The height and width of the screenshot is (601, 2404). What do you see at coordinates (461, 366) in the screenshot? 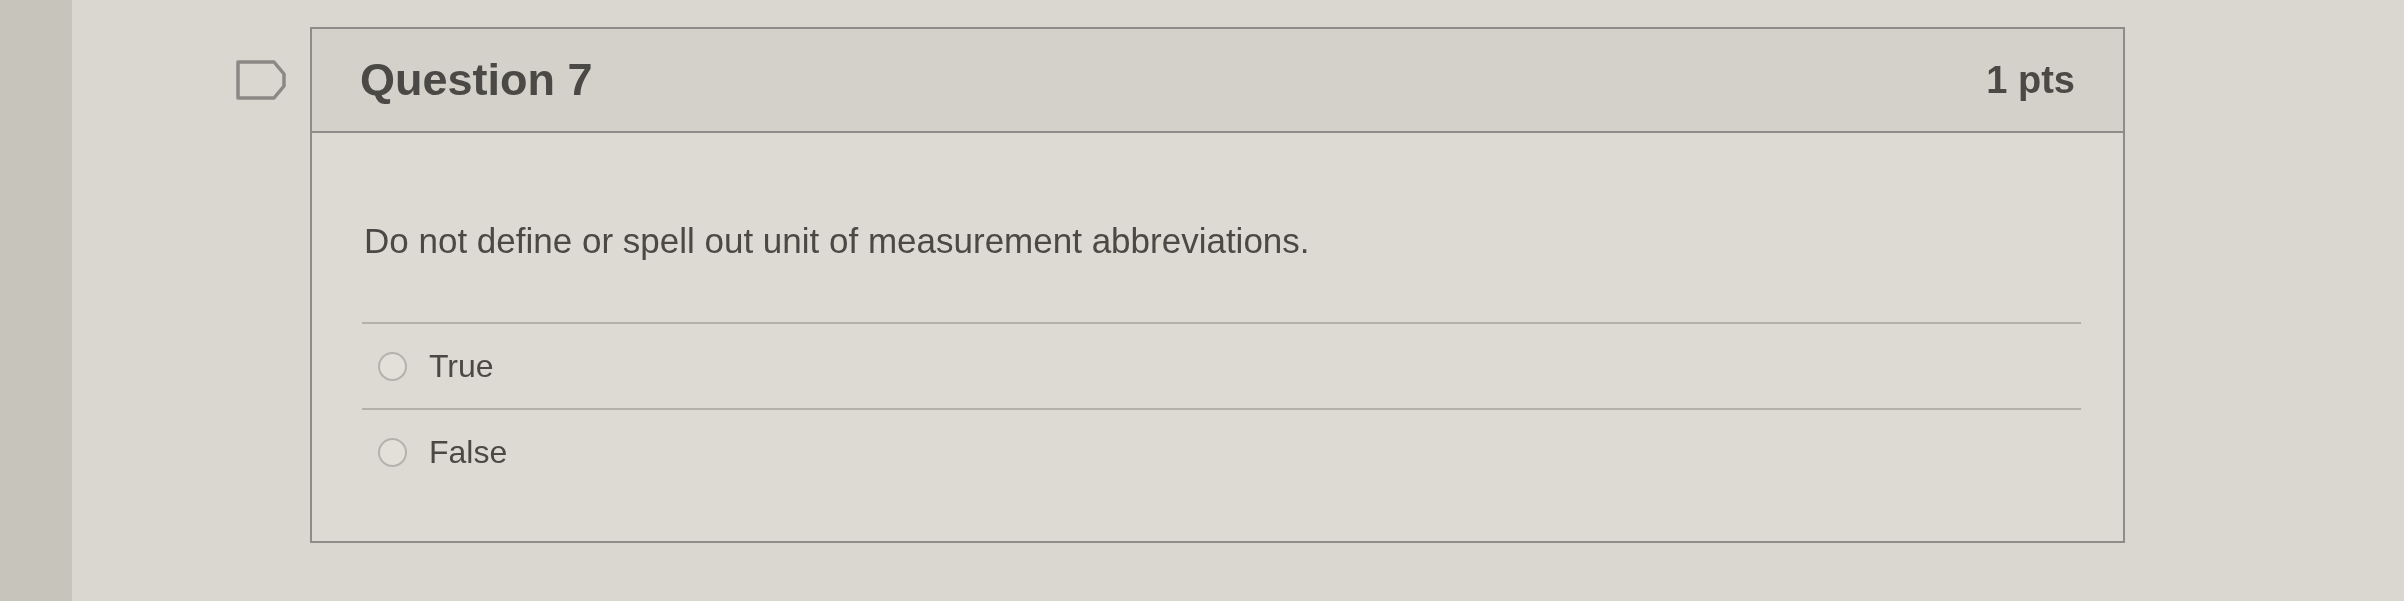
I see `answer-label: True` at bounding box center [461, 366].